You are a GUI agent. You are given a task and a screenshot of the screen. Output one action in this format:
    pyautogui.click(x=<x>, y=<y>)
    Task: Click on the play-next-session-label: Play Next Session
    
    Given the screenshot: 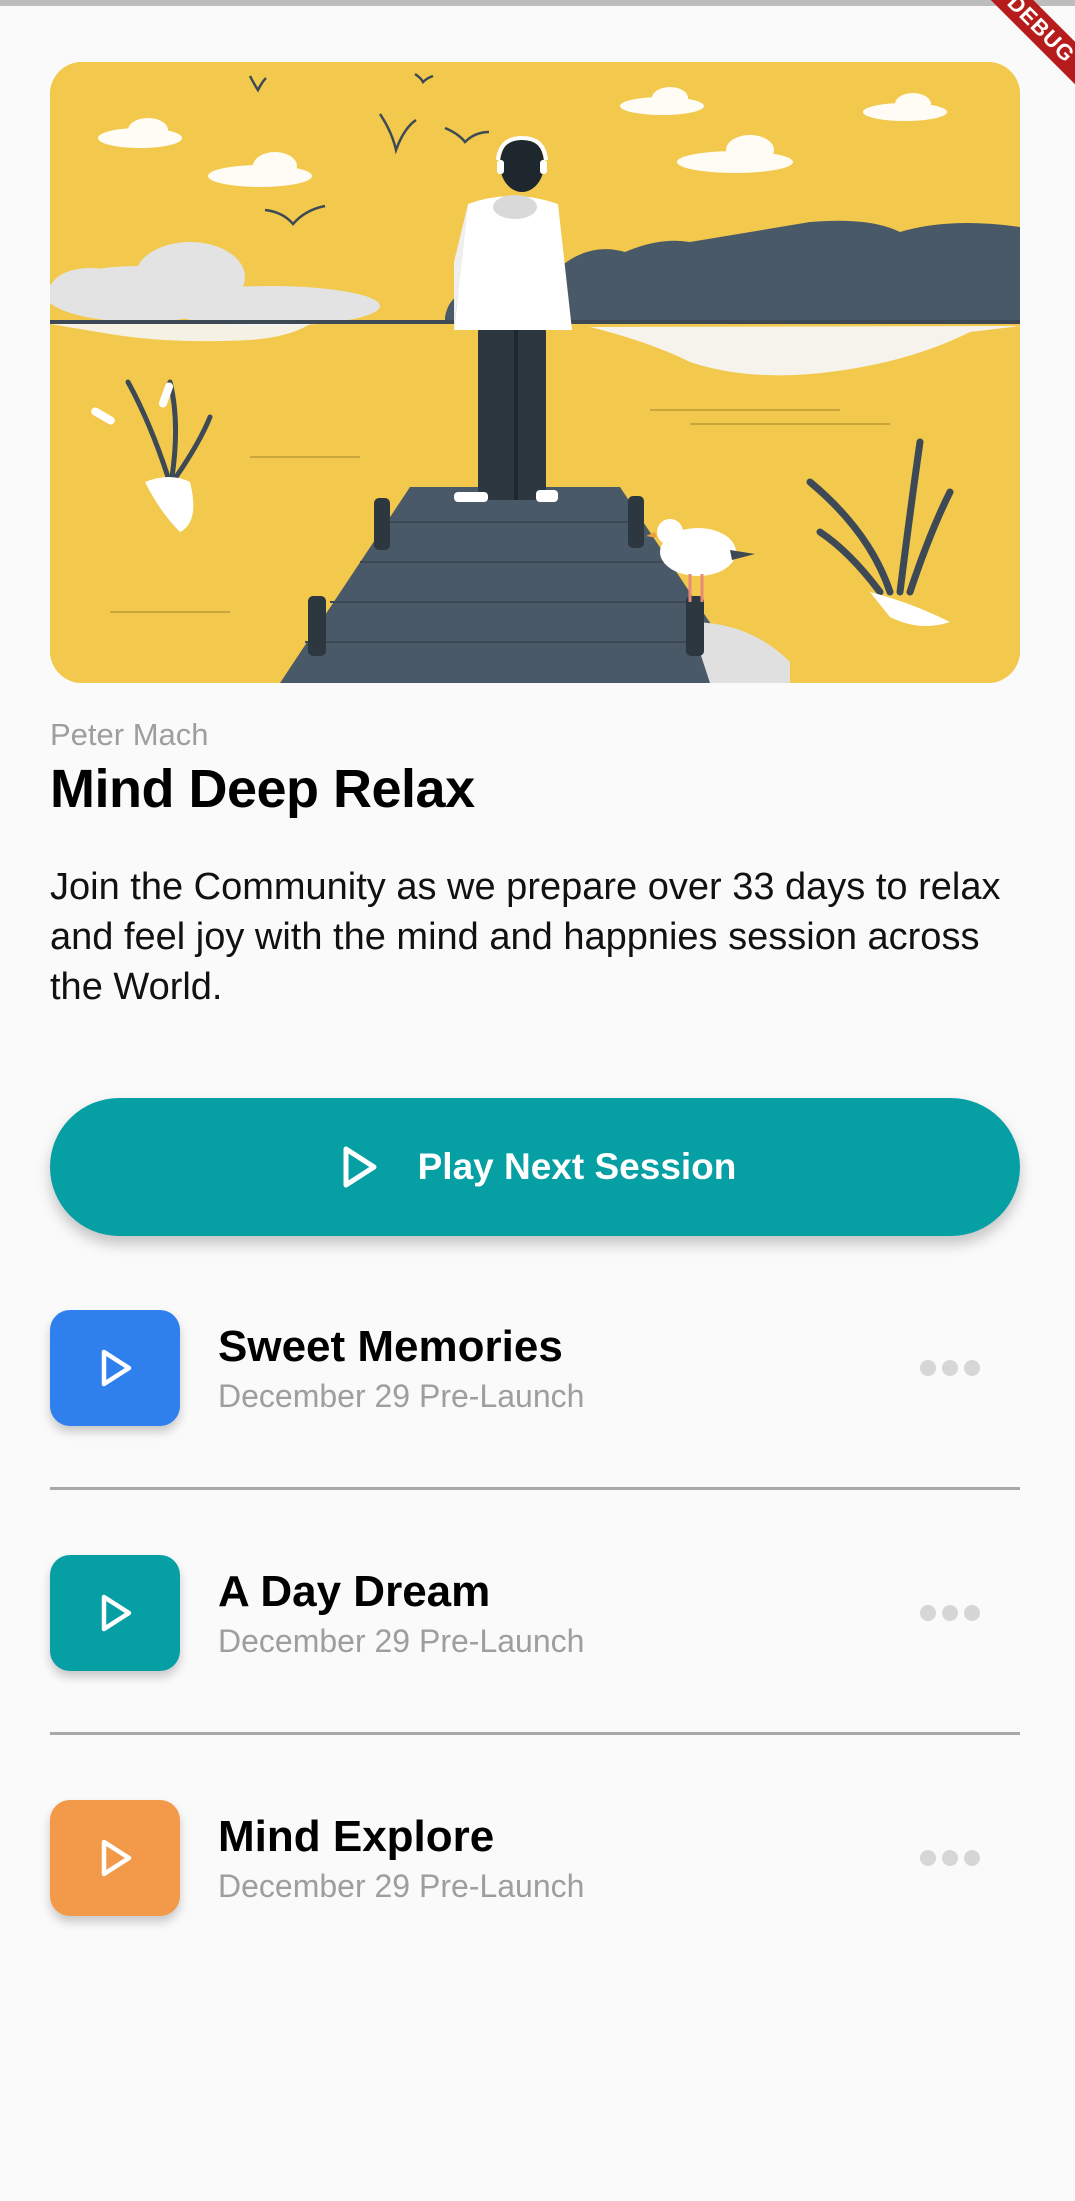 What is the action you would take?
    pyautogui.click(x=577, y=1166)
    